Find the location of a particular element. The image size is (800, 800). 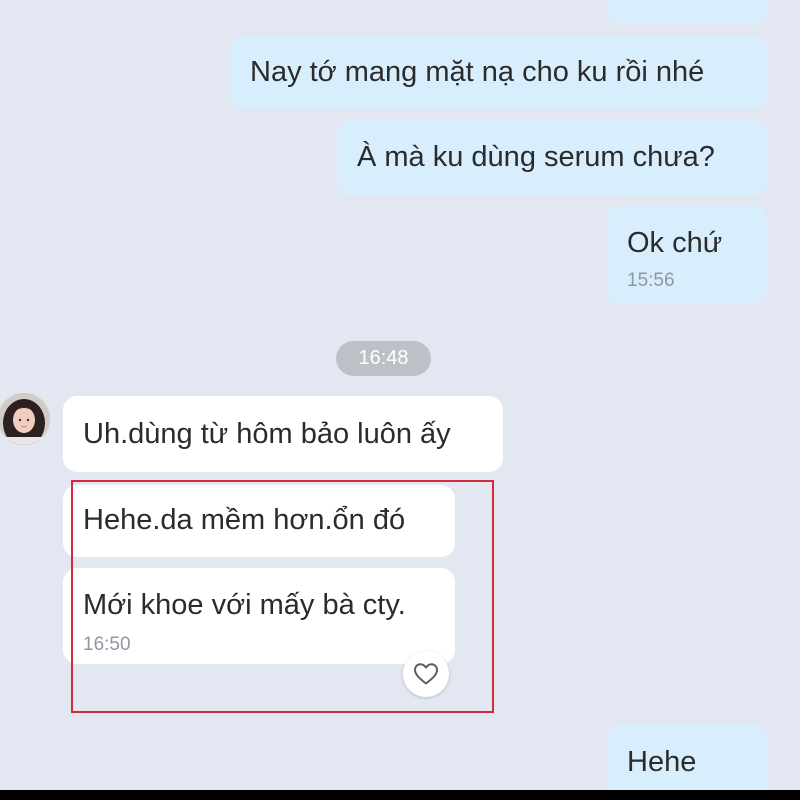

message-text: Nay tớ mang mặt nạ cho ku rồi nhé is located at coordinates (477, 72).